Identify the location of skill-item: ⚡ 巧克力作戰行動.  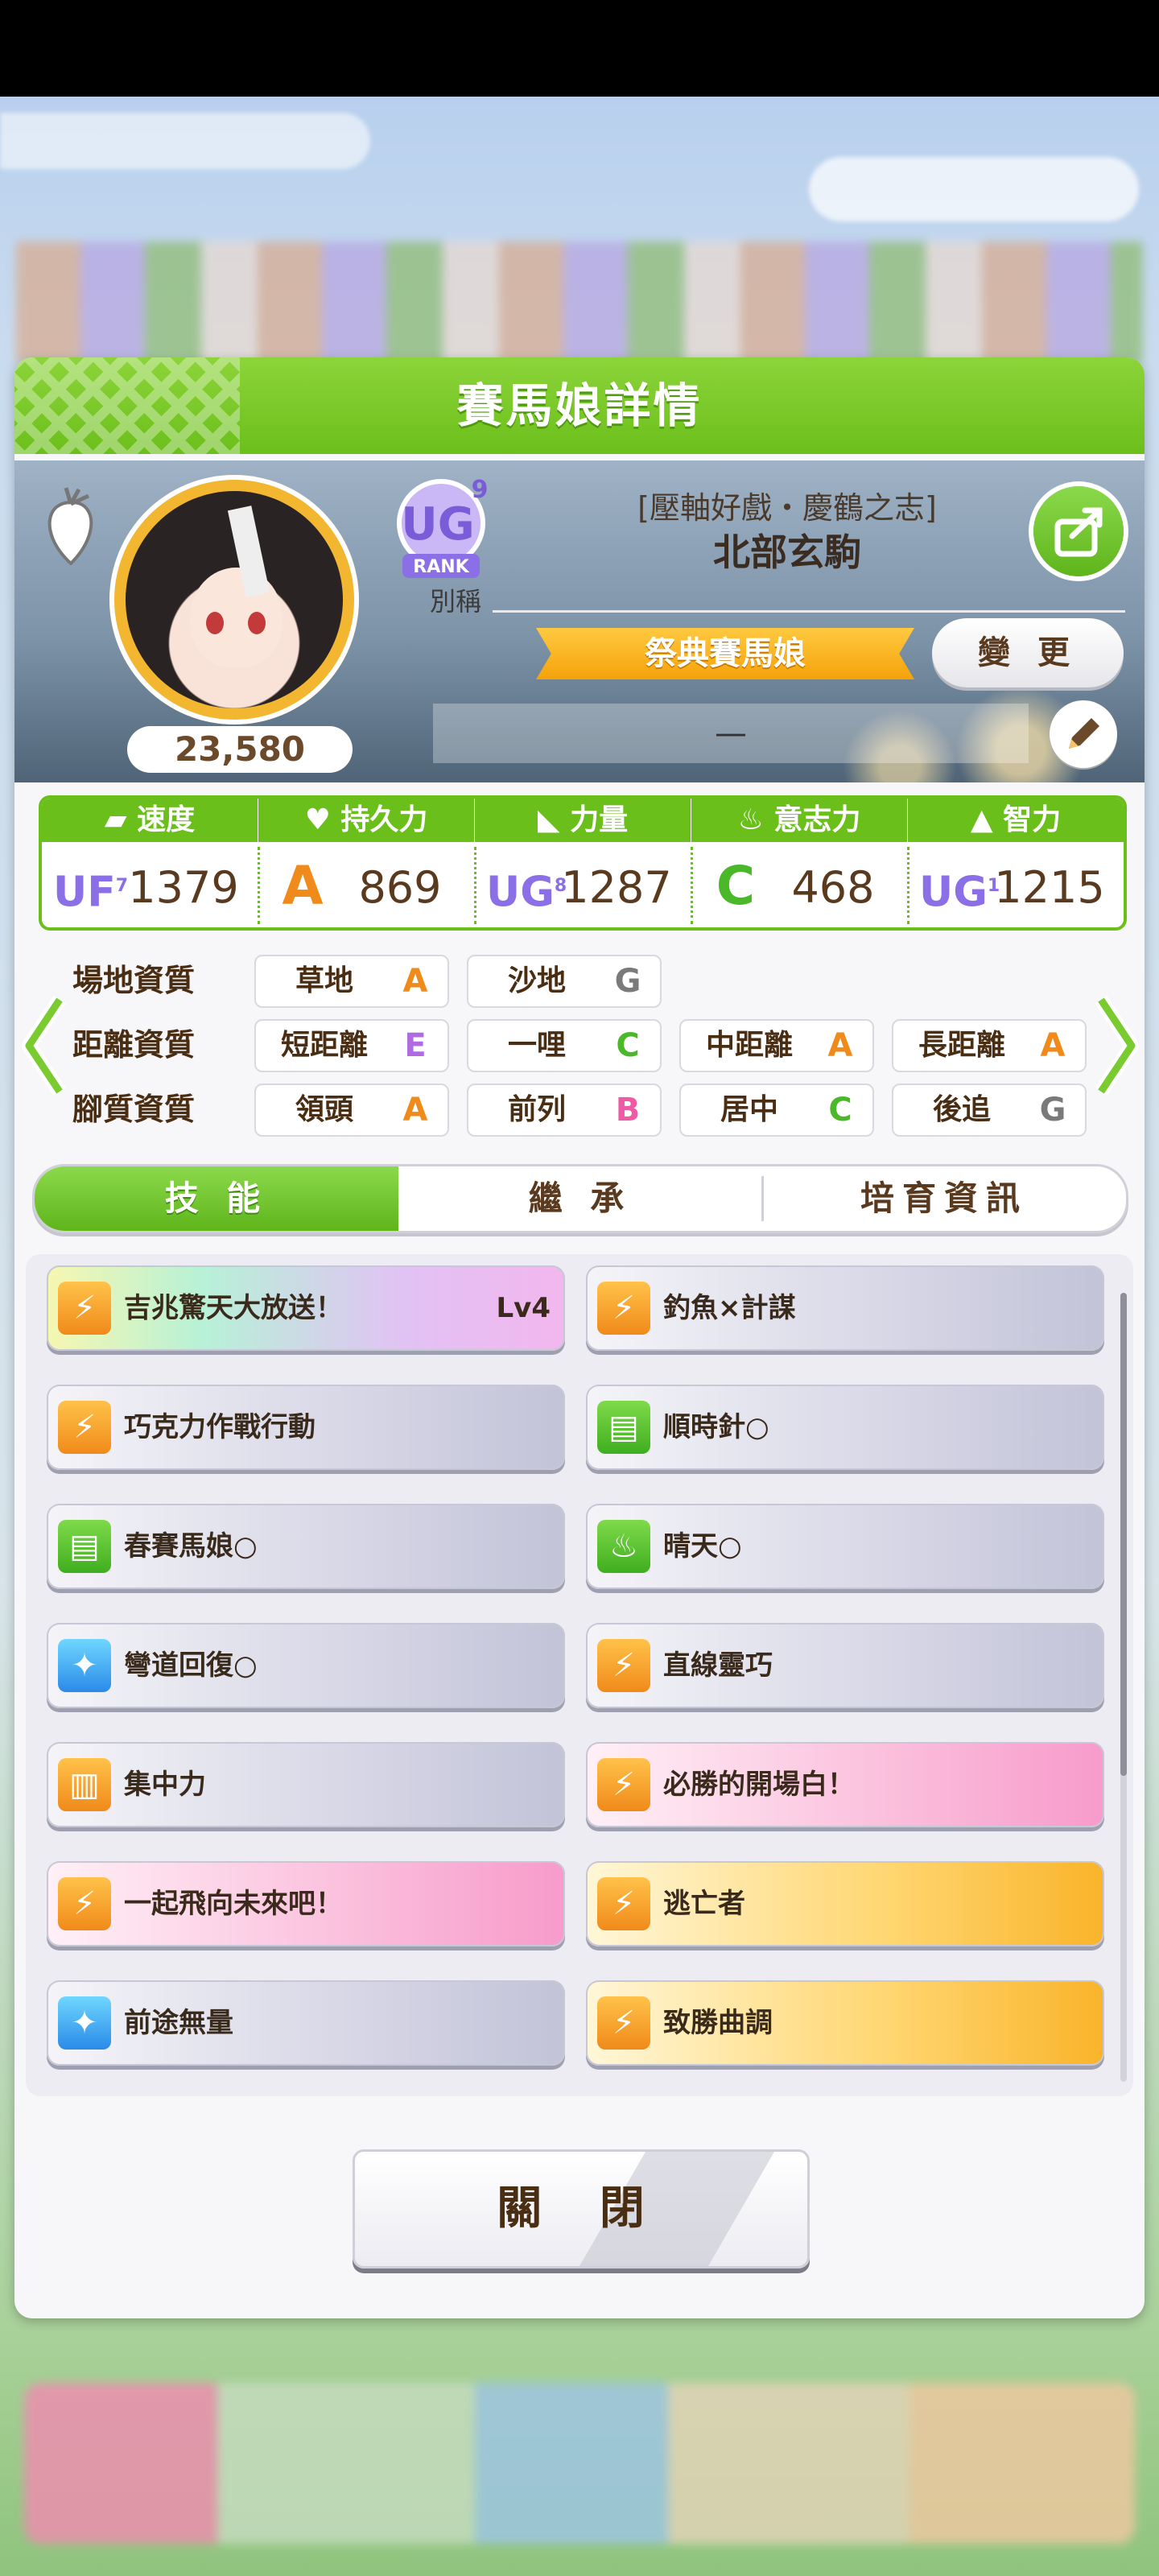
(306, 1427).